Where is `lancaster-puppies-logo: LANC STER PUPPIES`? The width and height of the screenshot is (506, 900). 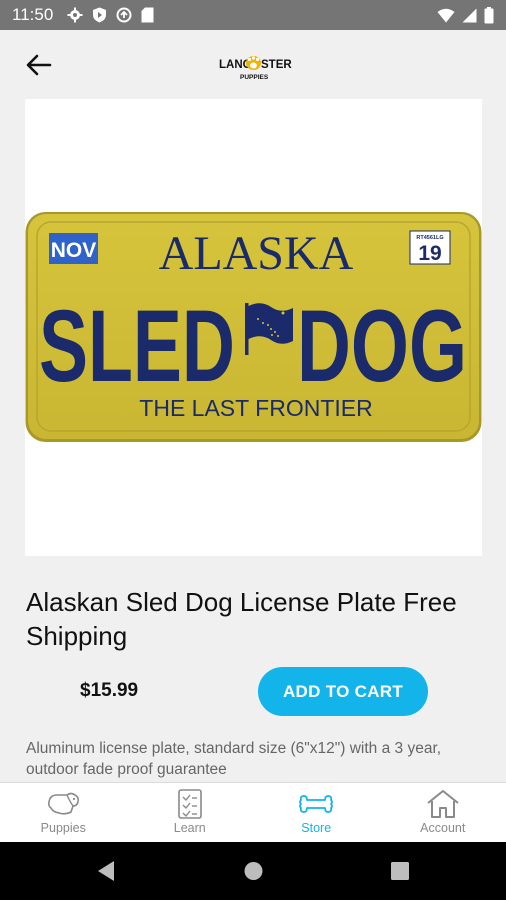
lancaster-puppies-logo: LANC STER PUPPIES is located at coordinates (255, 68).